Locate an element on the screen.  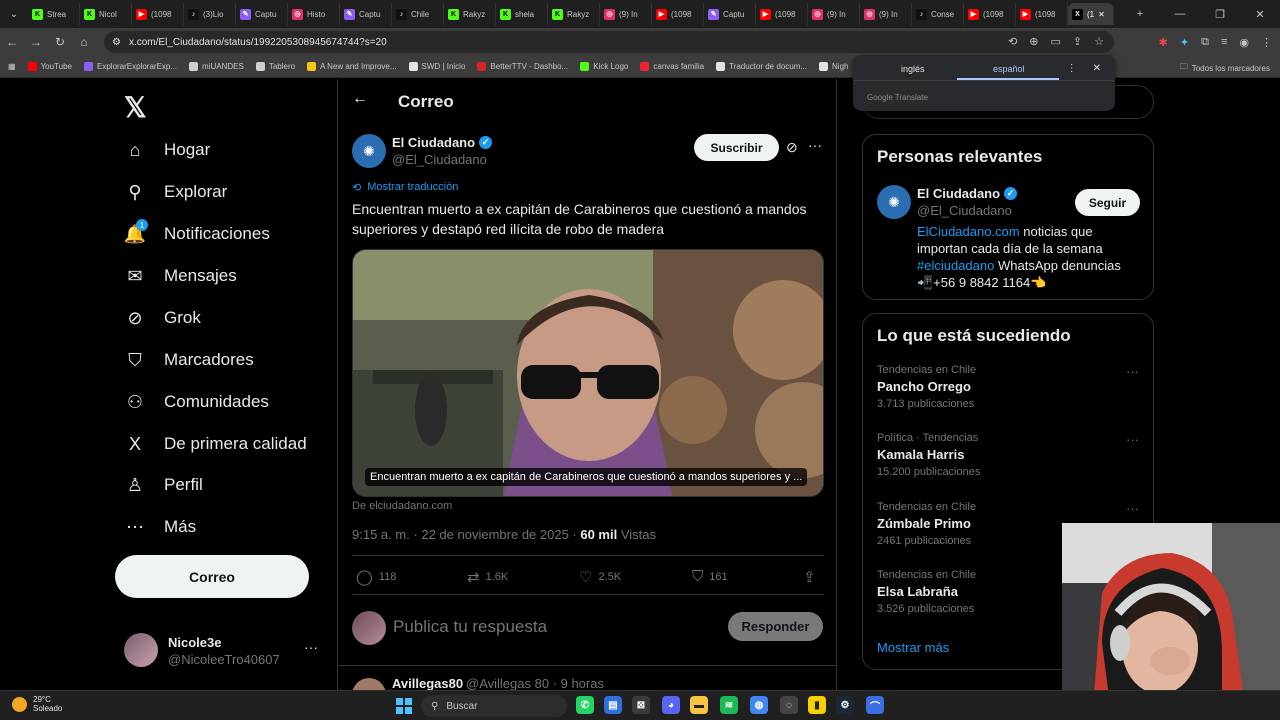
browser-tab: ◎ Histo is located at coordinates (314, 14).